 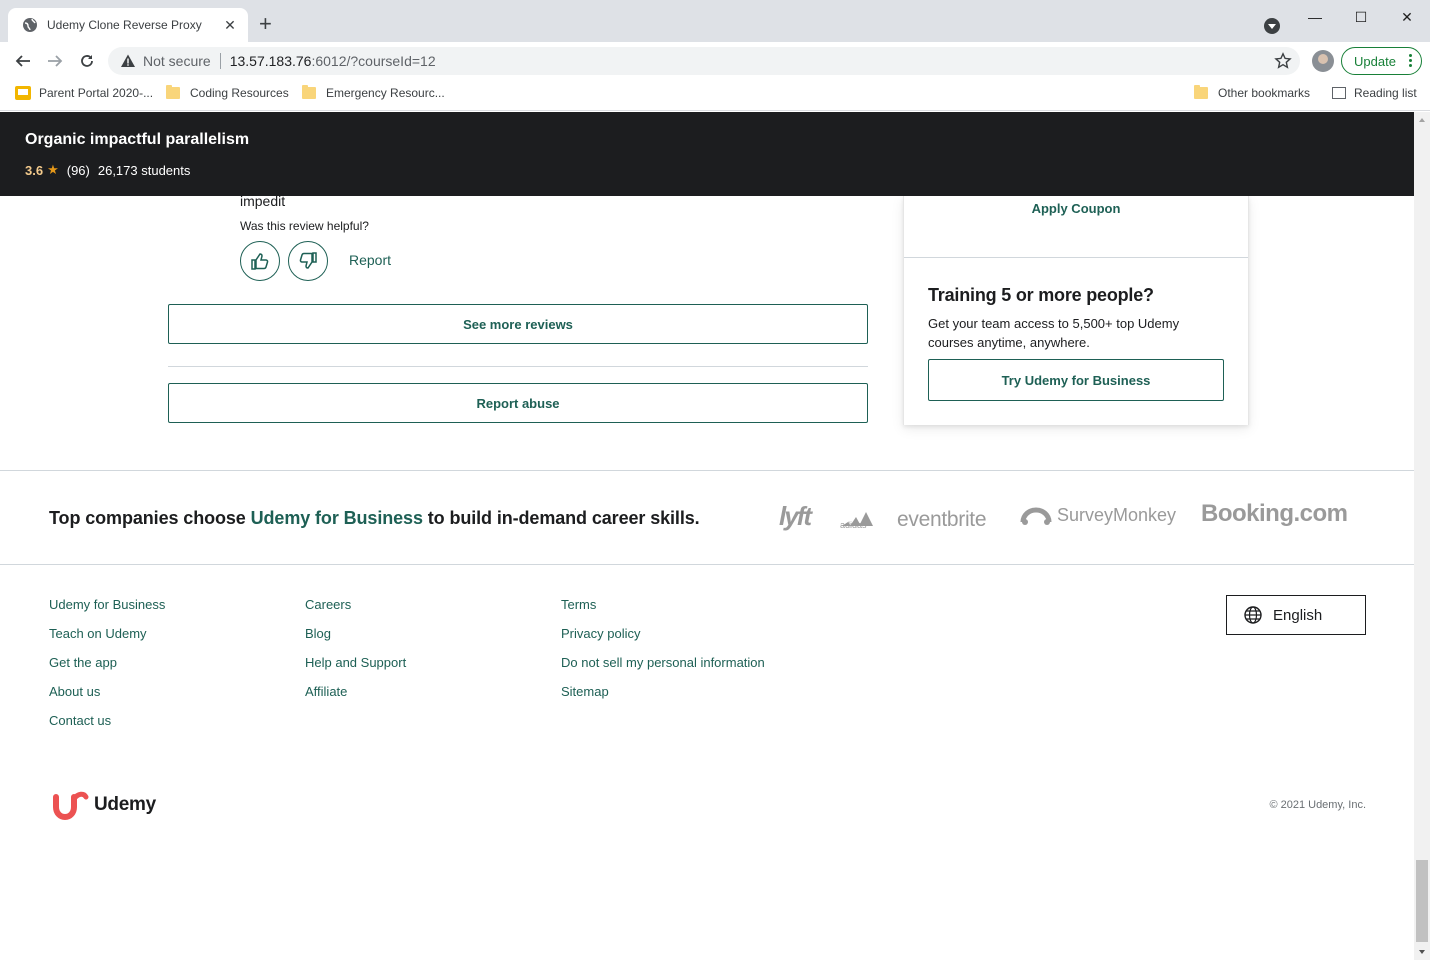 What do you see at coordinates (78, 170) in the screenshot?
I see `rating-count: (96)` at bounding box center [78, 170].